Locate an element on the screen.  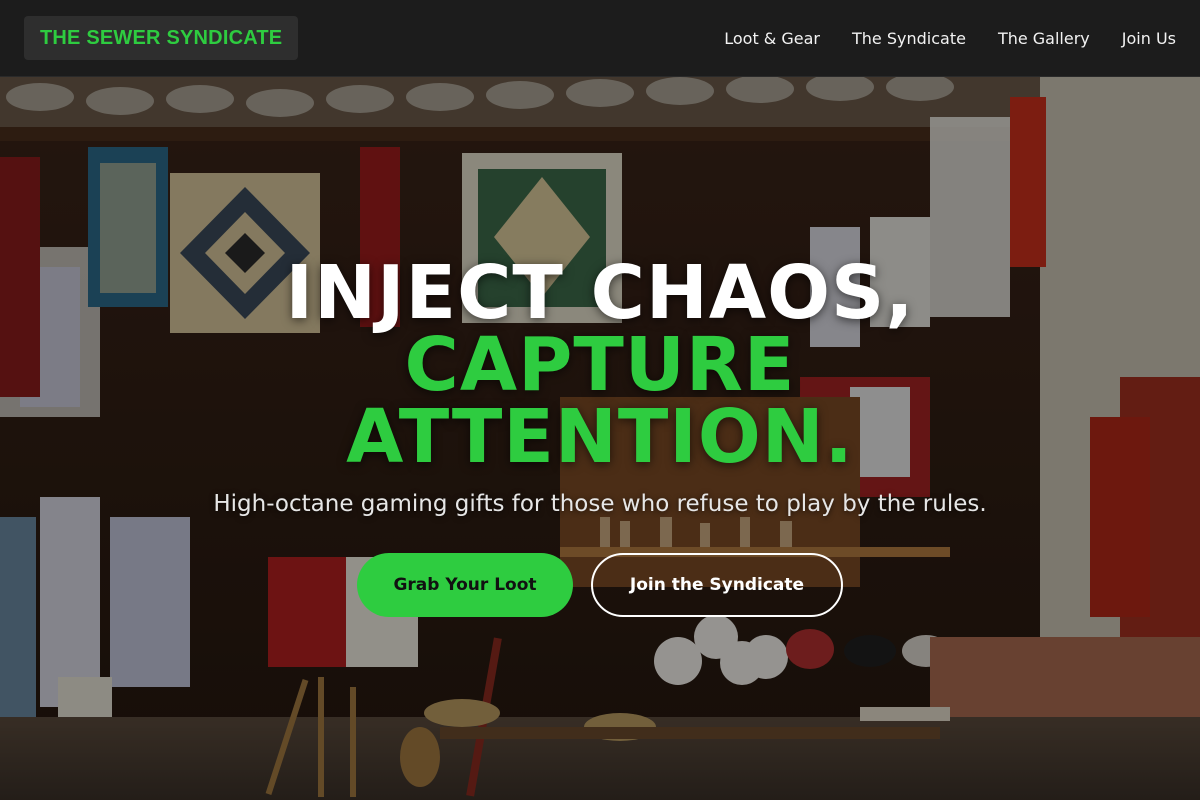
join-the-syndicate-button: Join the Syndicate is located at coordinates (717, 585).